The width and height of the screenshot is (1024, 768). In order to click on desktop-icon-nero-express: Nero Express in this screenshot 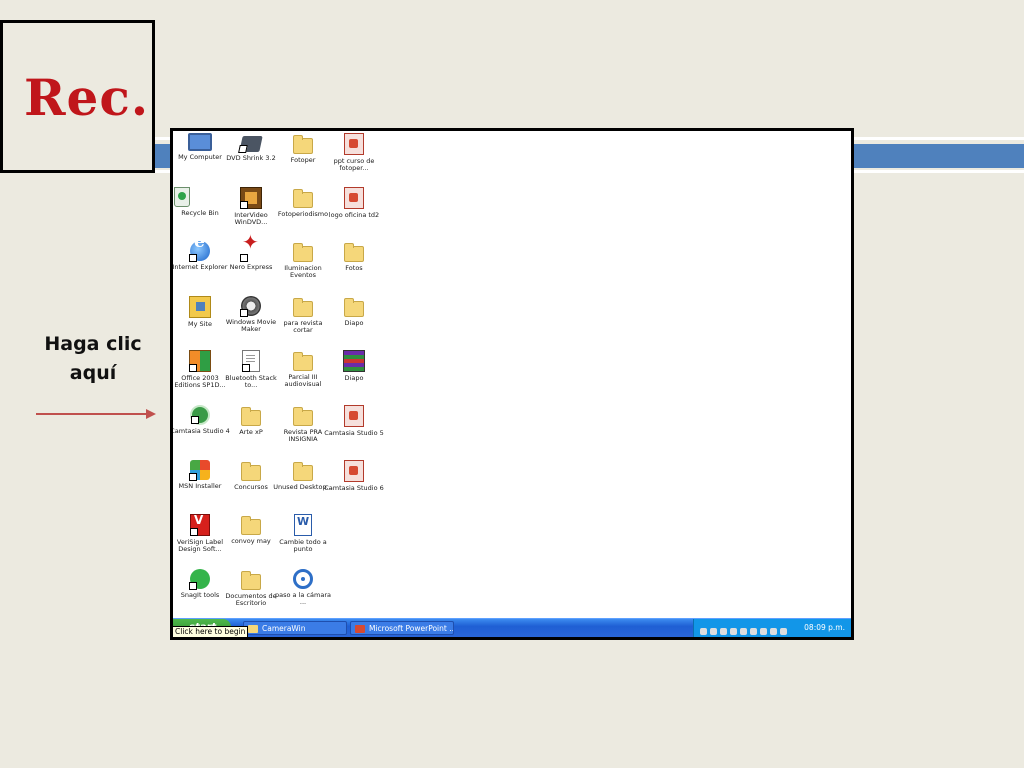, I will do `click(251, 255)`.